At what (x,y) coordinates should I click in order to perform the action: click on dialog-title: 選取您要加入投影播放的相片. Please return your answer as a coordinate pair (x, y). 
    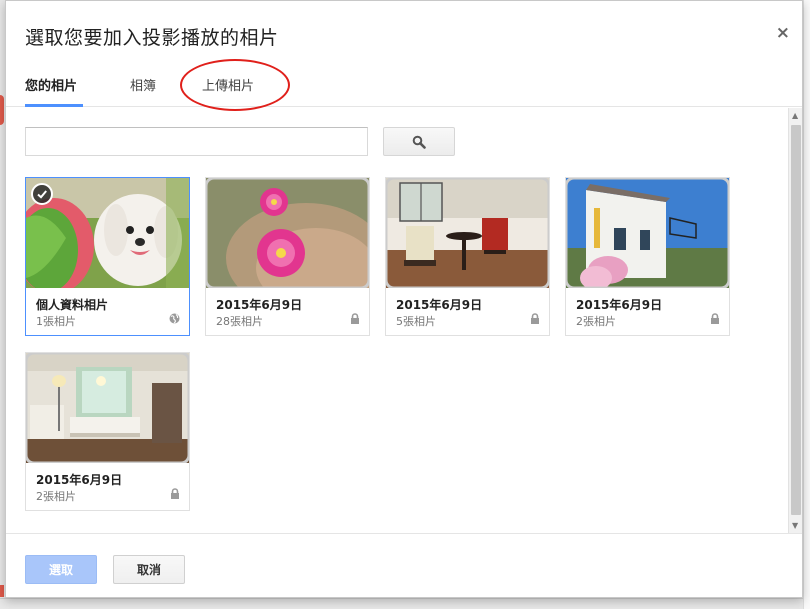
    Looking at the image, I should click on (152, 38).